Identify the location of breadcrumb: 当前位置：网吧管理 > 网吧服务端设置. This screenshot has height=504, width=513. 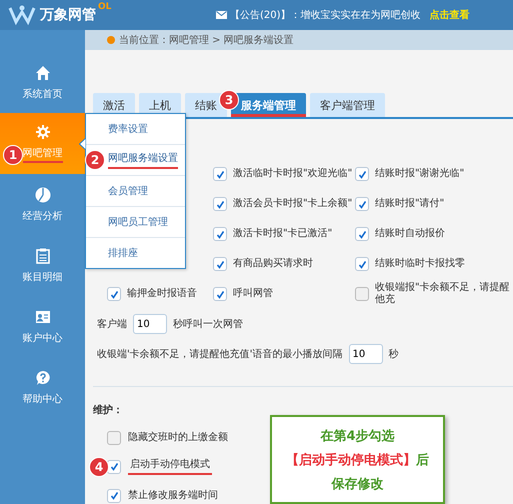
(206, 40).